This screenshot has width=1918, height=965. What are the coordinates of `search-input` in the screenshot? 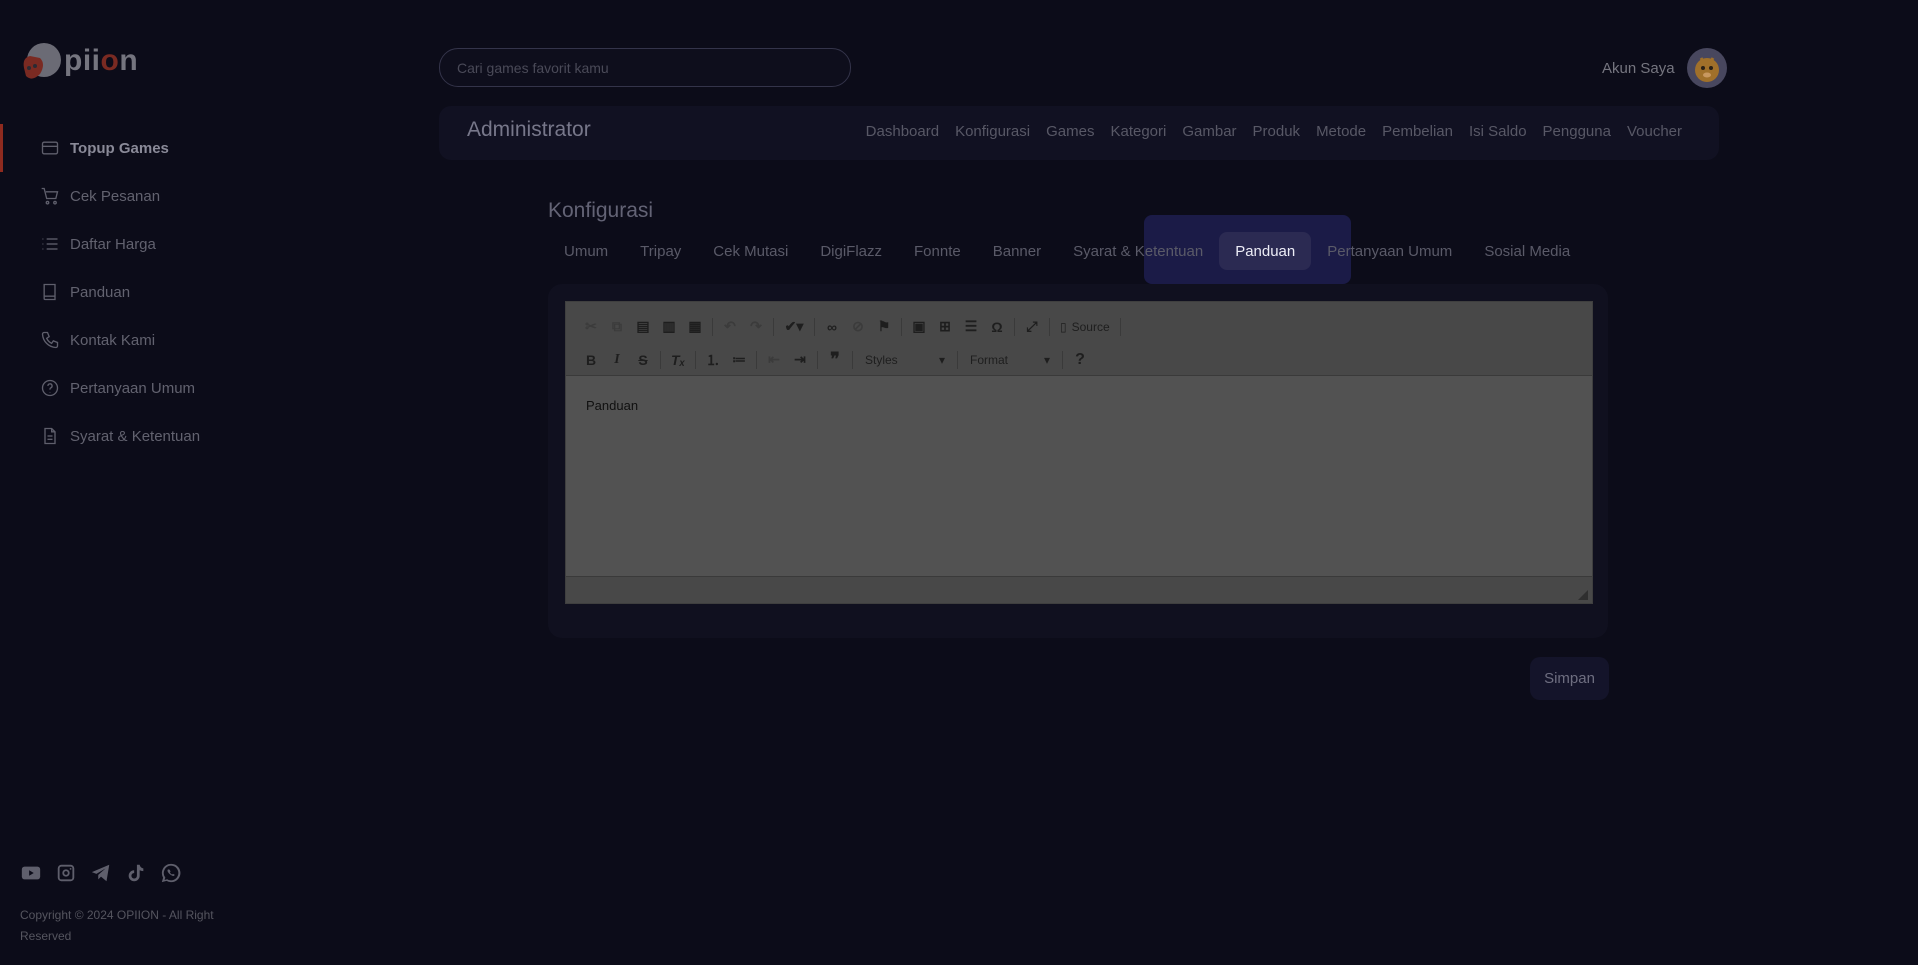 It's located at (645, 67).